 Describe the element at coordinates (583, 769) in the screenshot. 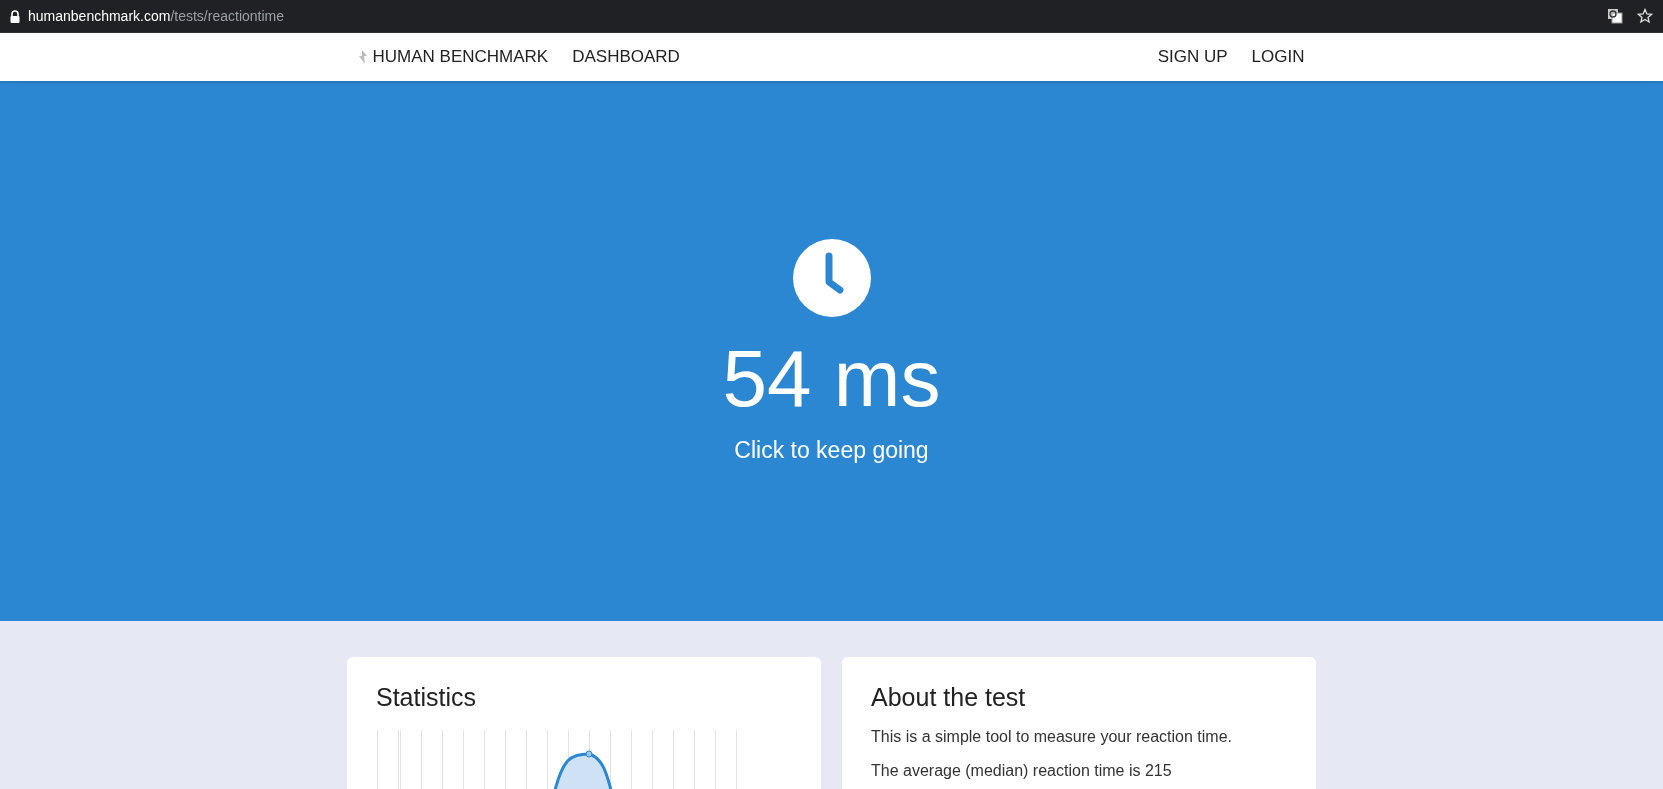

I see `distribution-curve` at that location.